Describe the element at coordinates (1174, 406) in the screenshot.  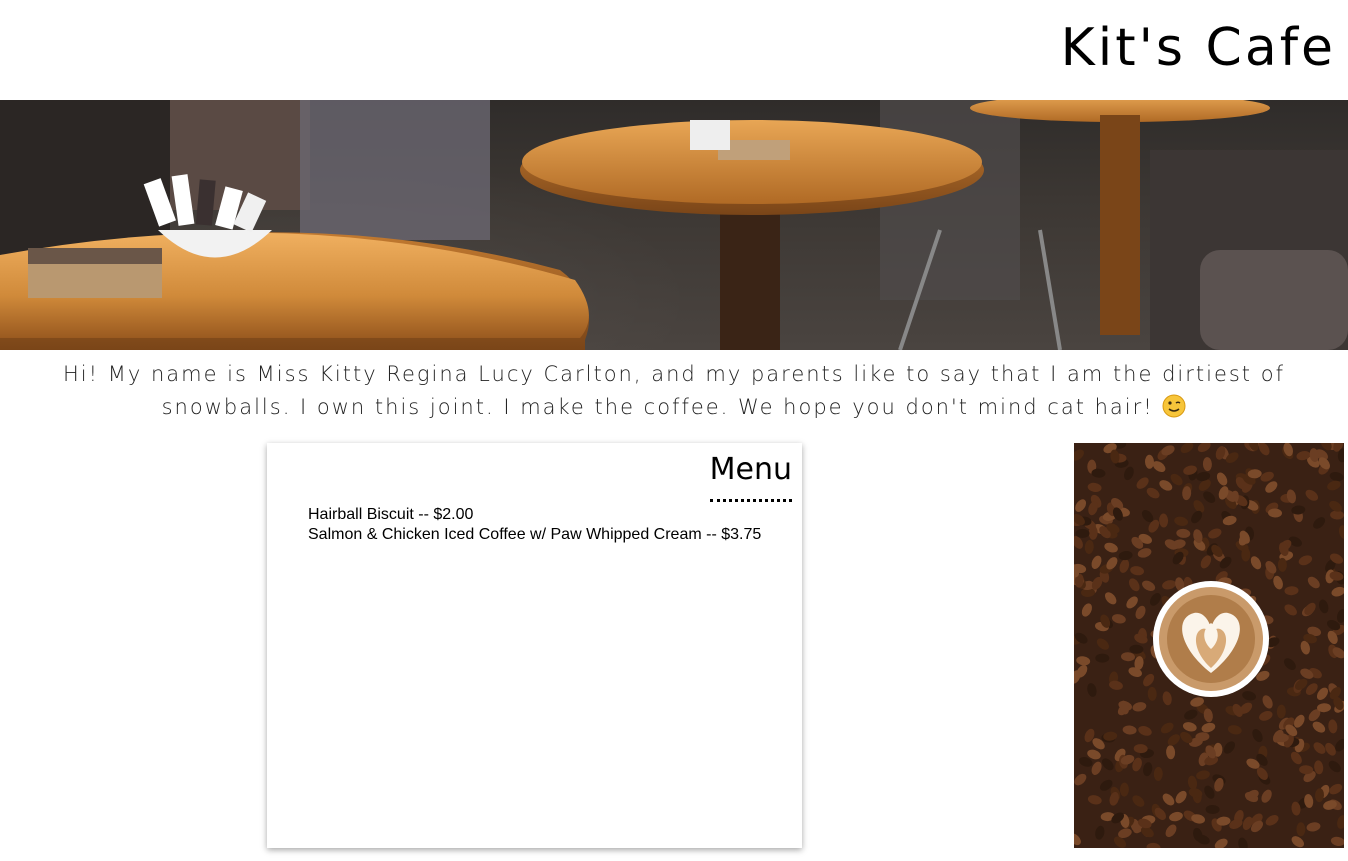
I see `wink-emoji-icon` at that location.